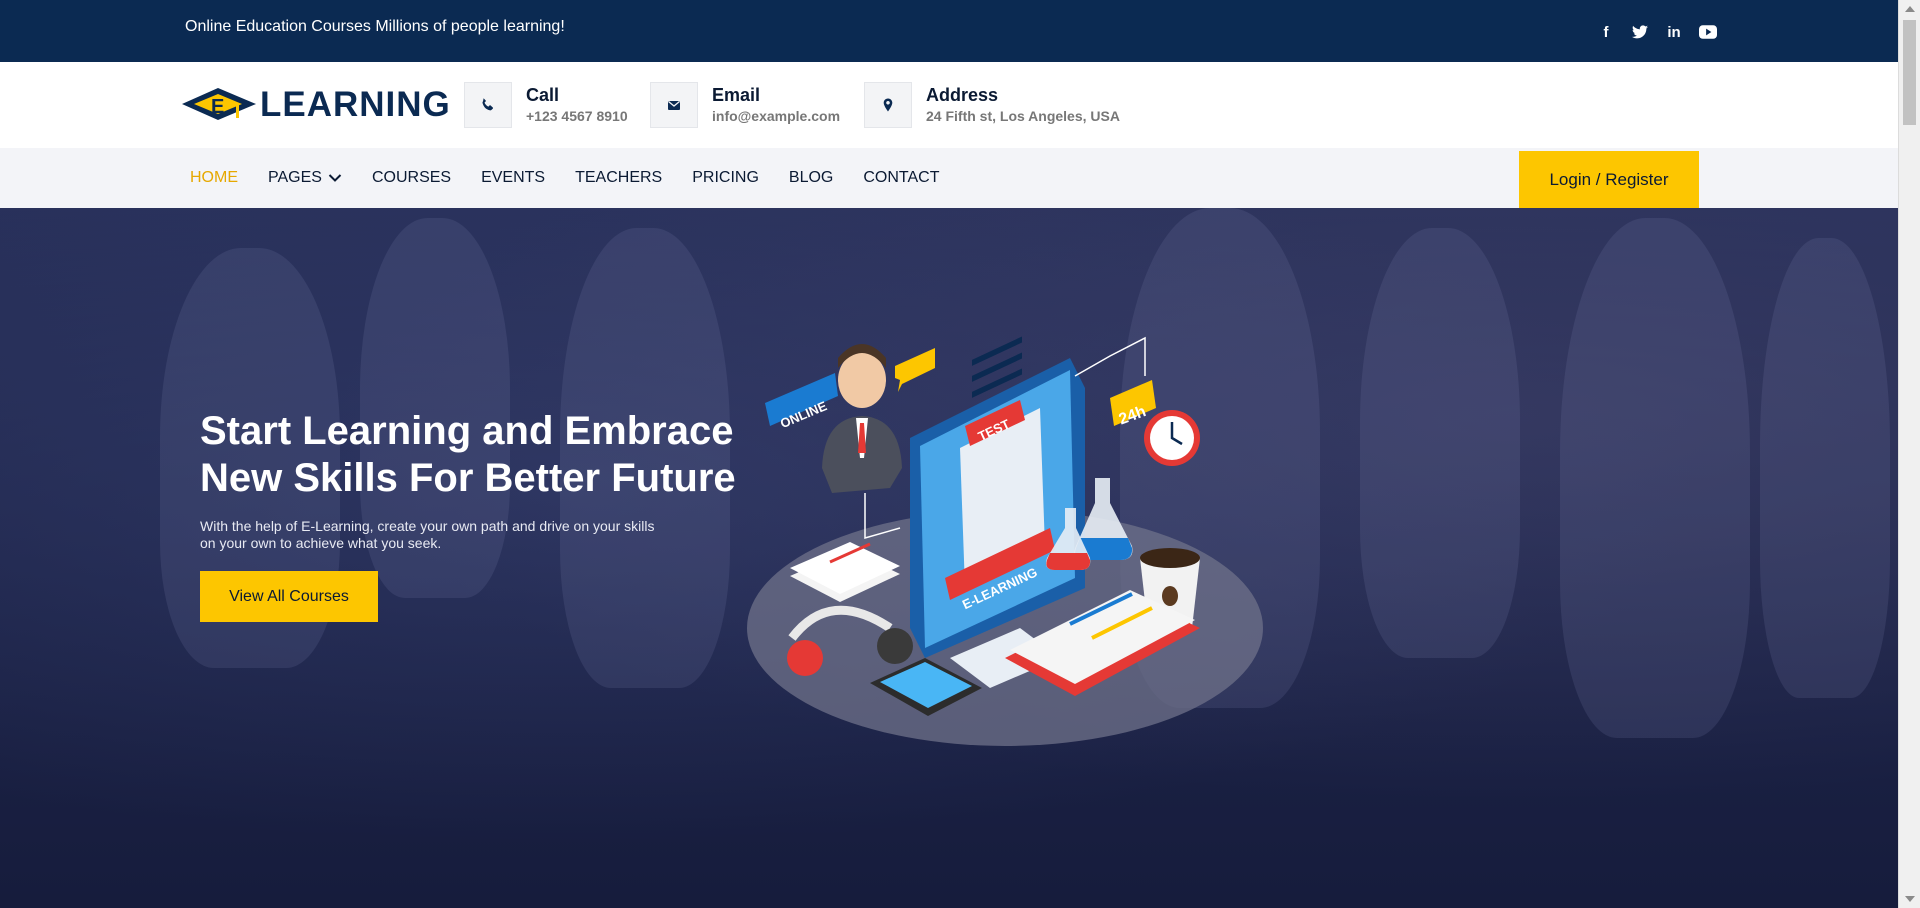  I want to click on phone-icon, so click(488, 104).